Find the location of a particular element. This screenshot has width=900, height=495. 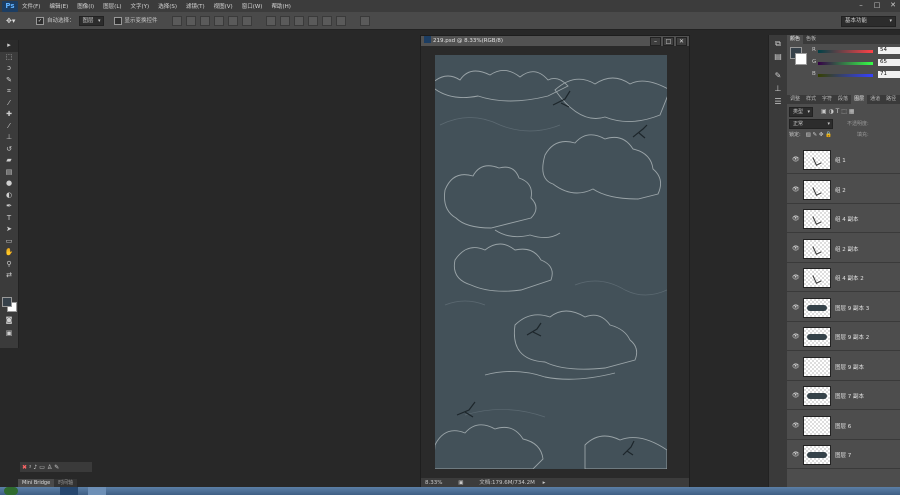

tab-adjustments: 调整 is located at coordinates (795, 99).